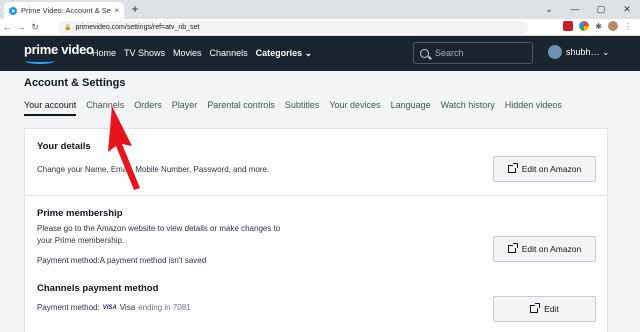 The height and width of the screenshot is (332, 640). Describe the element at coordinates (613, 26) in the screenshot. I see `profile-avatar-icon` at that location.